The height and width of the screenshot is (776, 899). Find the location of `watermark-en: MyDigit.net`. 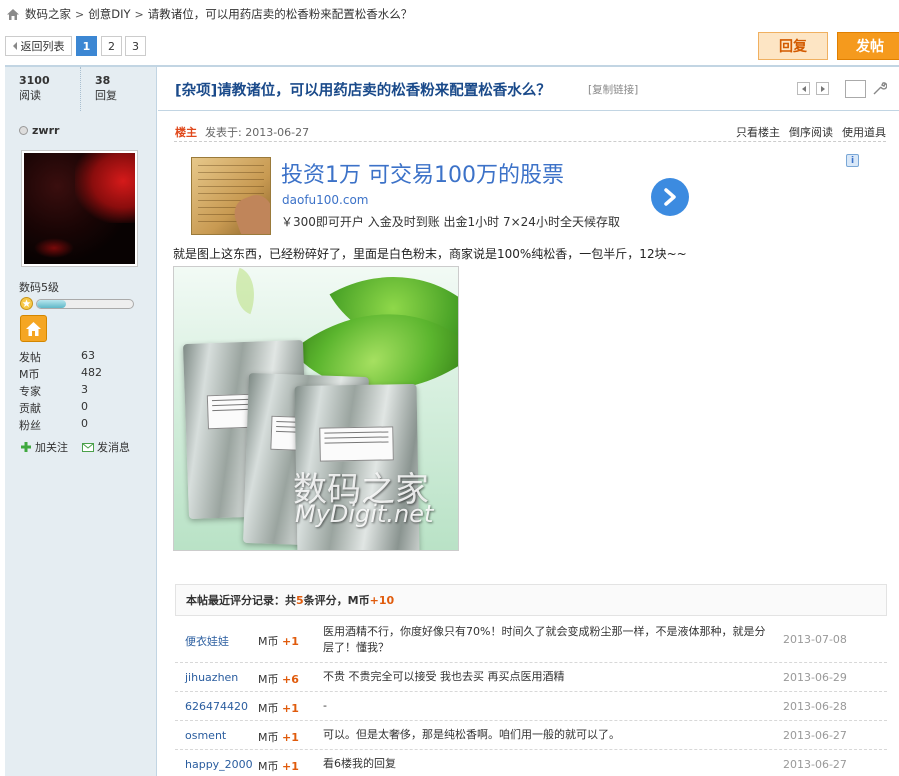

watermark-en: MyDigit.net is located at coordinates (364, 514).